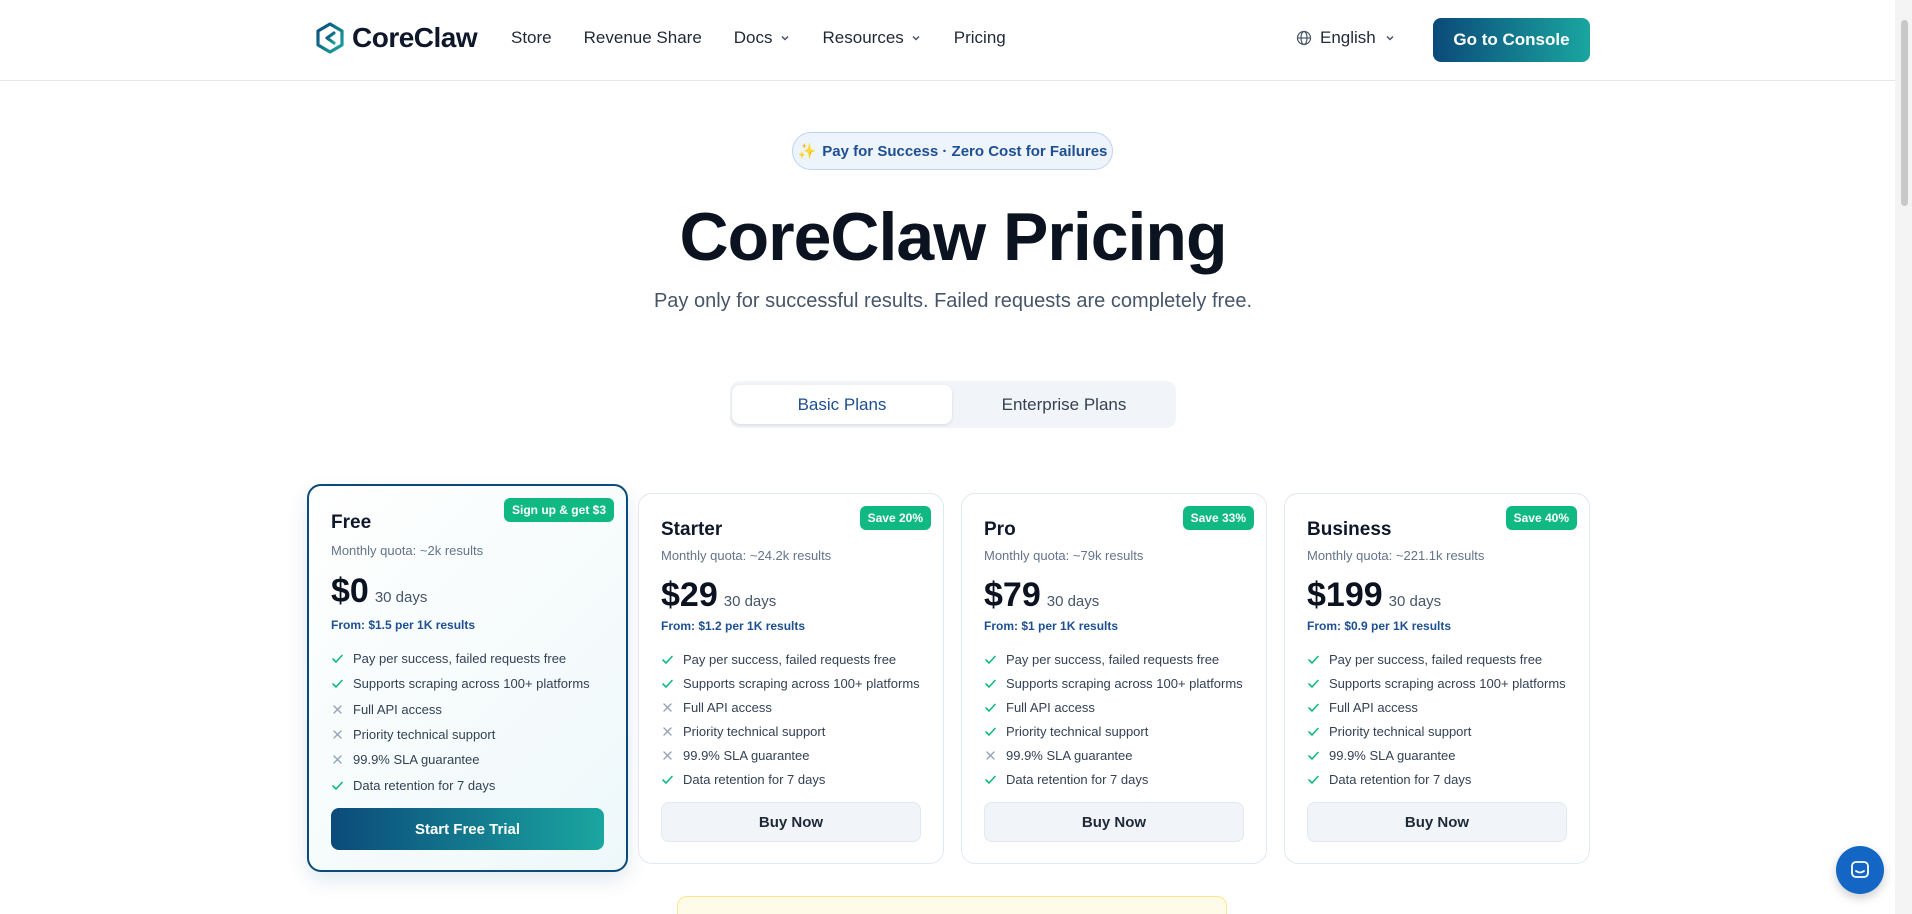 The height and width of the screenshot is (914, 1912). I want to click on plan-unit-price: From: $0.9 per 1K results, so click(1379, 626).